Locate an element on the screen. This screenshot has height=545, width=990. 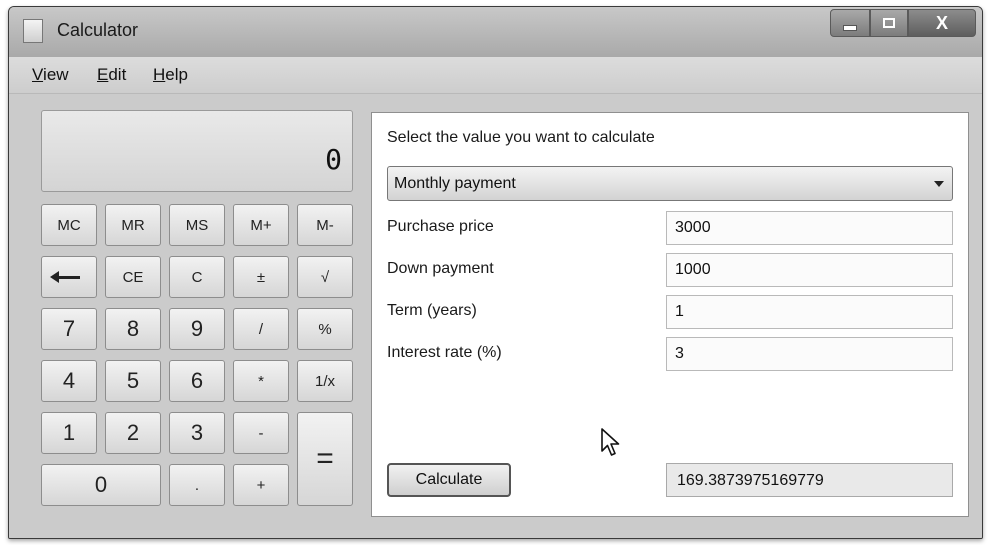
window-title: Calculator is located at coordinates (98, 30).